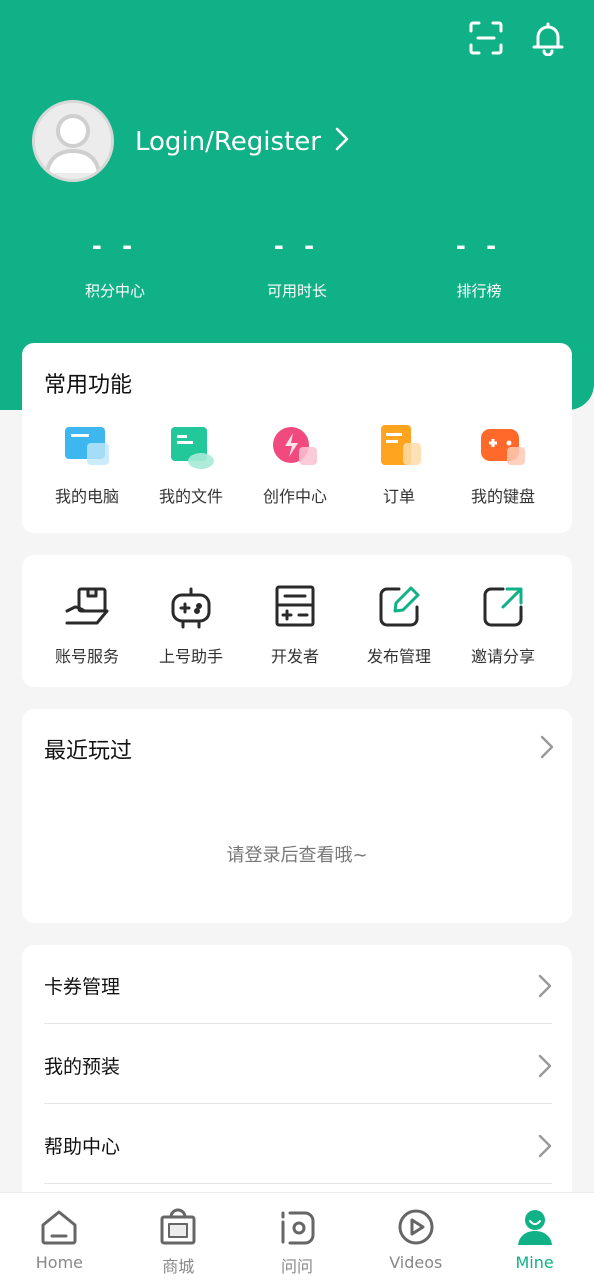  I want to click on service-label: 开发者, so click(294, 656).